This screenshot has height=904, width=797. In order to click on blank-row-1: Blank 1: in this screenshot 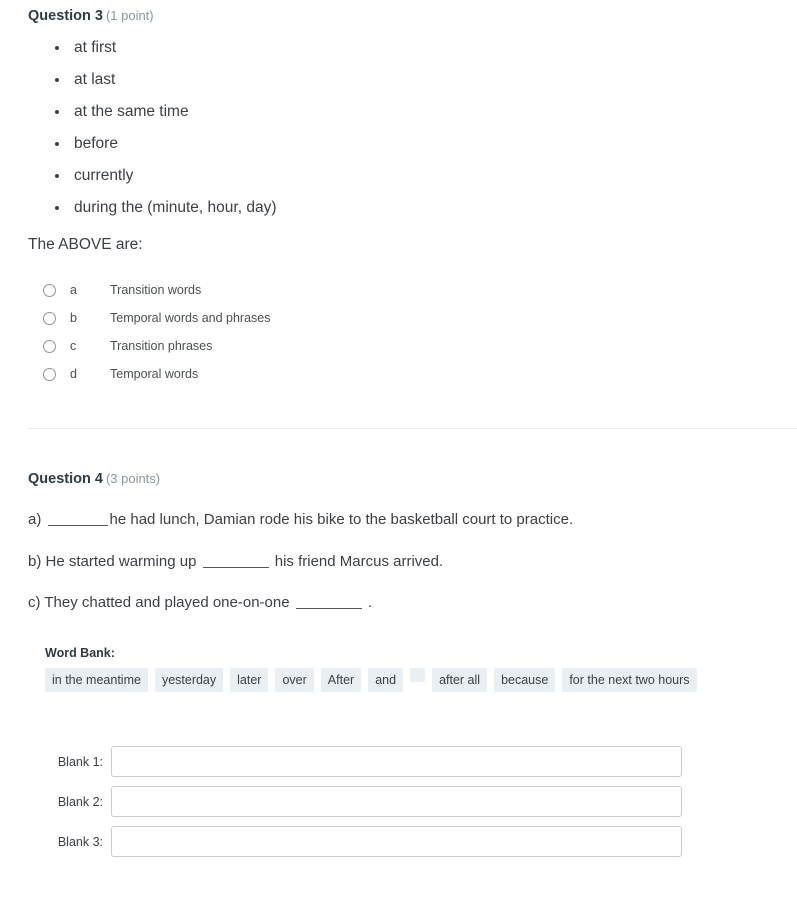, I will do `click(412, 762)`.